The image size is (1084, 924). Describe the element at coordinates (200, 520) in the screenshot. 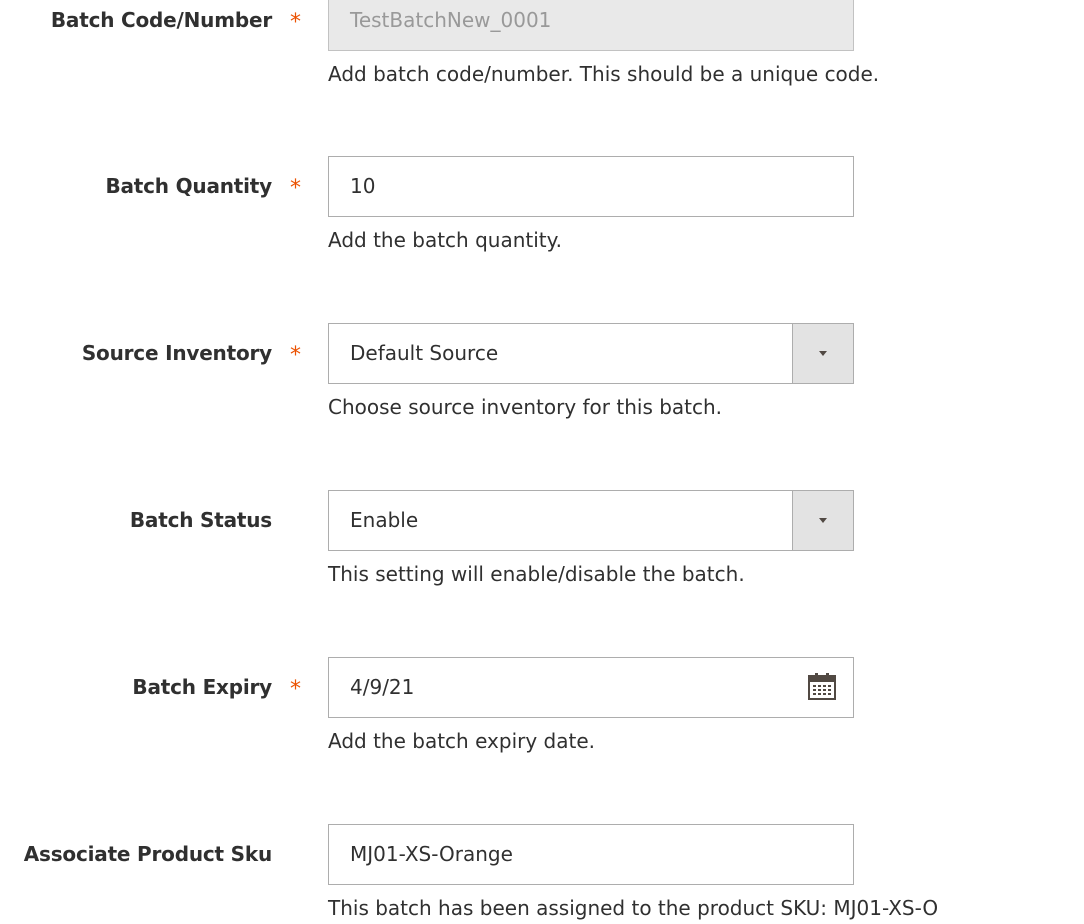

I see `batch-status-label: Batch Status` at that location.